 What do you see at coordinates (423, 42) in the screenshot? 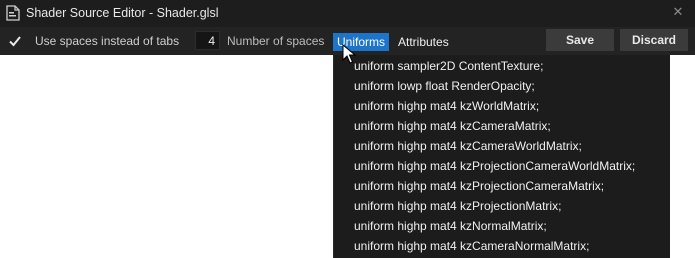
I see `tab-attributes: Attributes` at bounding box center [423, 42].